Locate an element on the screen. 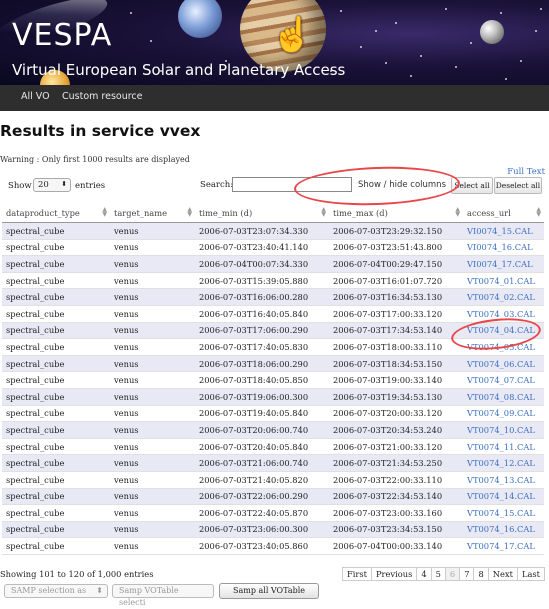 The height and width of the screenshot is (609, 549). samp-selection-select: SAMP selection as ⬍ is located at coordinates (56, 591).